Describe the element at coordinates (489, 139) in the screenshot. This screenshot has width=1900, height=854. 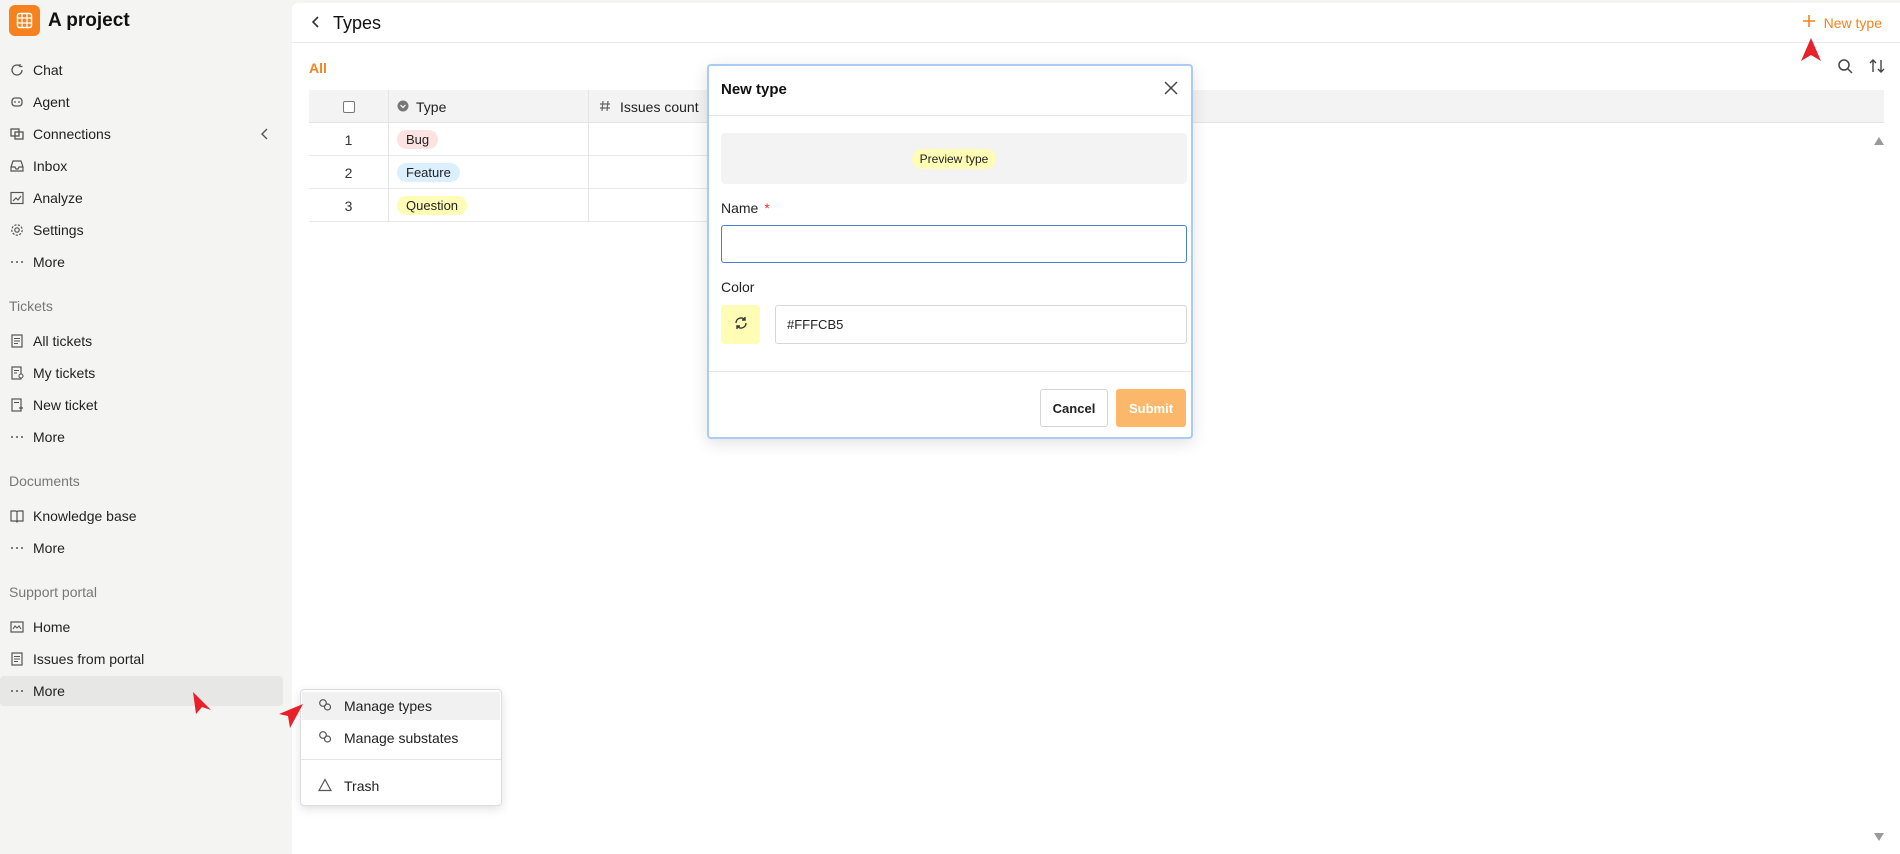
I see `type-cell: Bug` at that location.